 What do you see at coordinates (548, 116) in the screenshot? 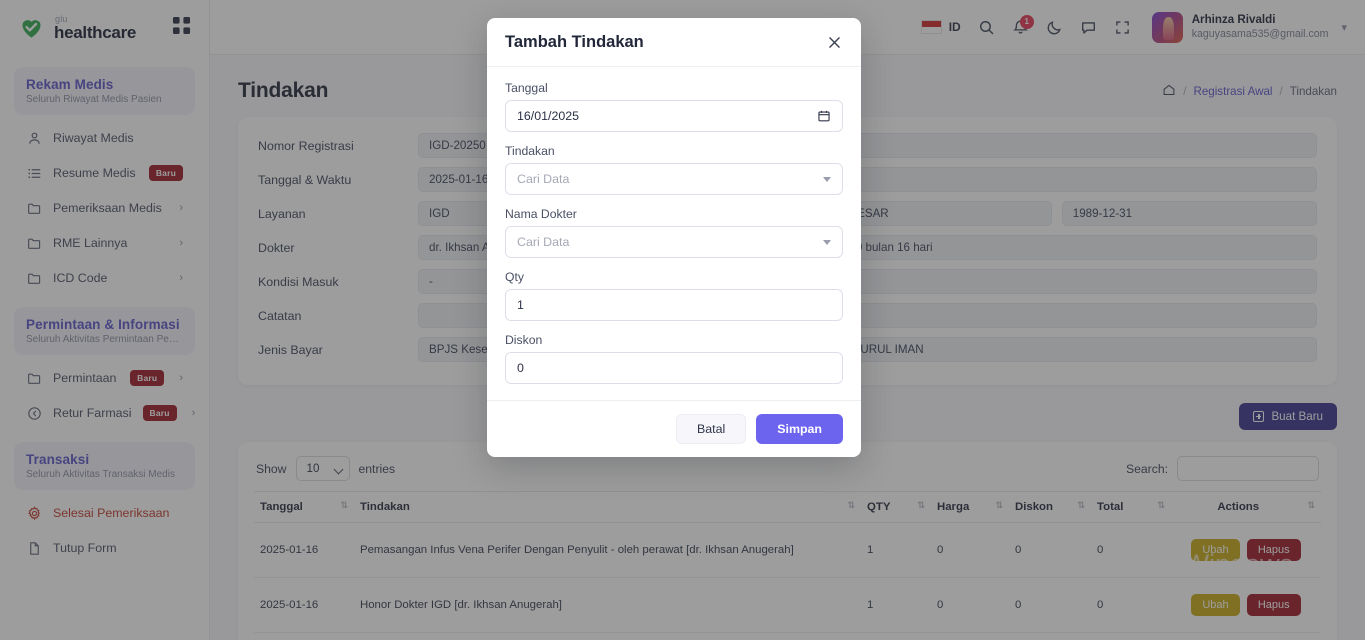
I see `tanggal-value: 16/01/2025` at bounding box center [548, 116].